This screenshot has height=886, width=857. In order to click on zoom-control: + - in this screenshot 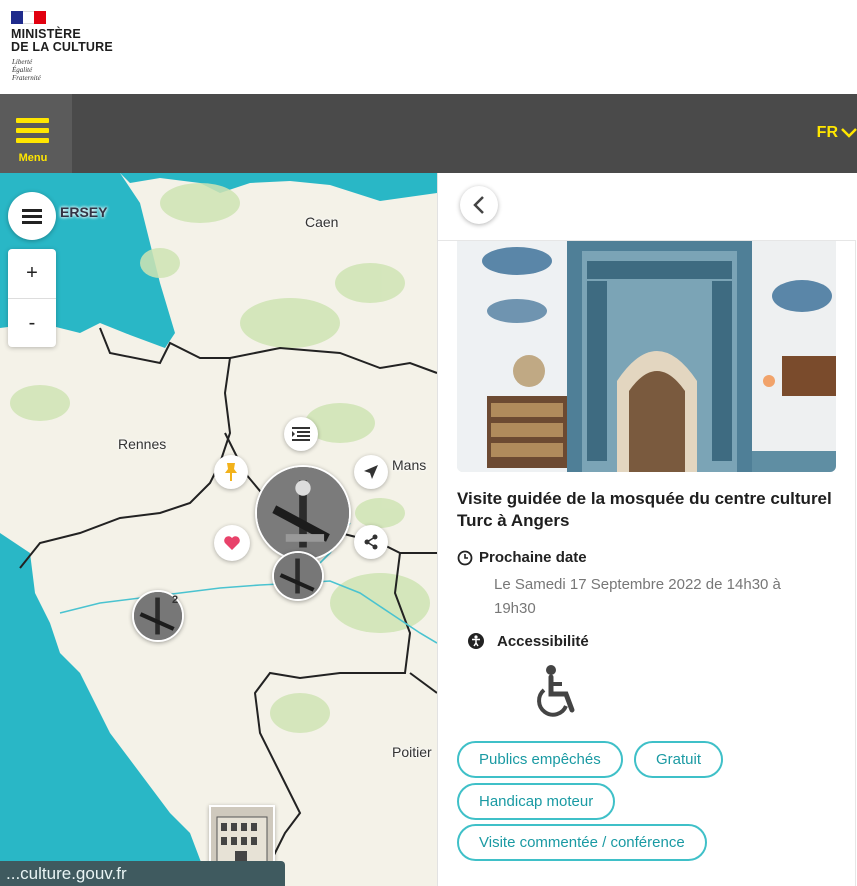, I will do `click(32, 298)`.